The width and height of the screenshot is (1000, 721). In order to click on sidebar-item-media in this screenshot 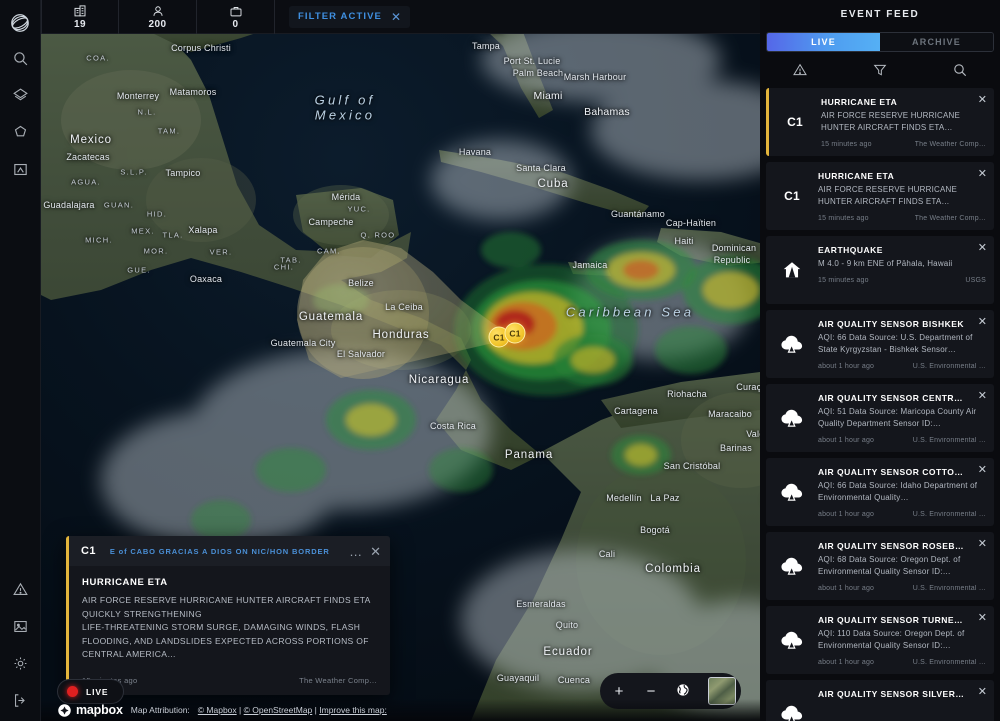, I will do `click(20, 626)`.